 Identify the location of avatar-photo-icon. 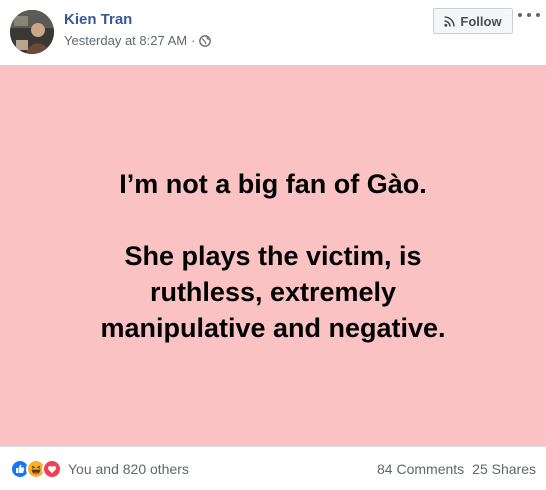
(32, 32).